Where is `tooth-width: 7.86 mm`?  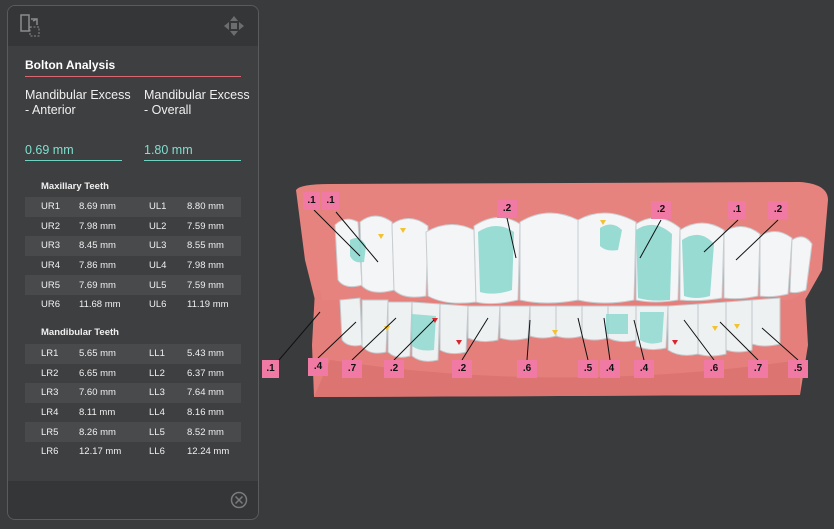
tooth-width: 7.86 mm is located at coordinates (97, 266).